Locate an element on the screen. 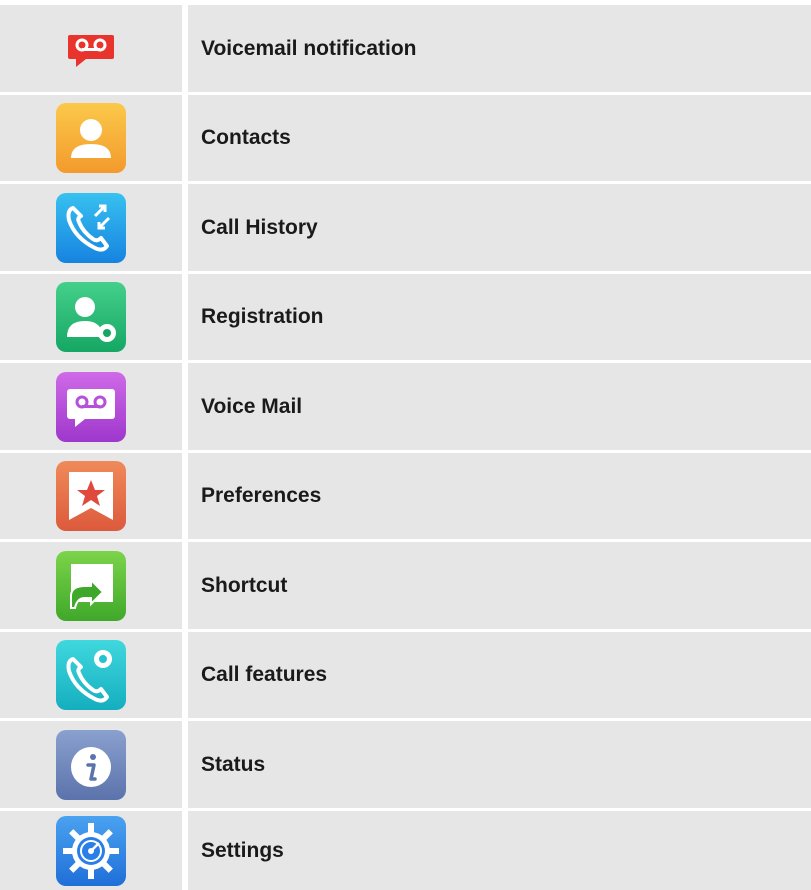 Image resolution: width=811 pixels, height=890 pixels. menu-label: Shortcut is located at coordinates (499, 585).